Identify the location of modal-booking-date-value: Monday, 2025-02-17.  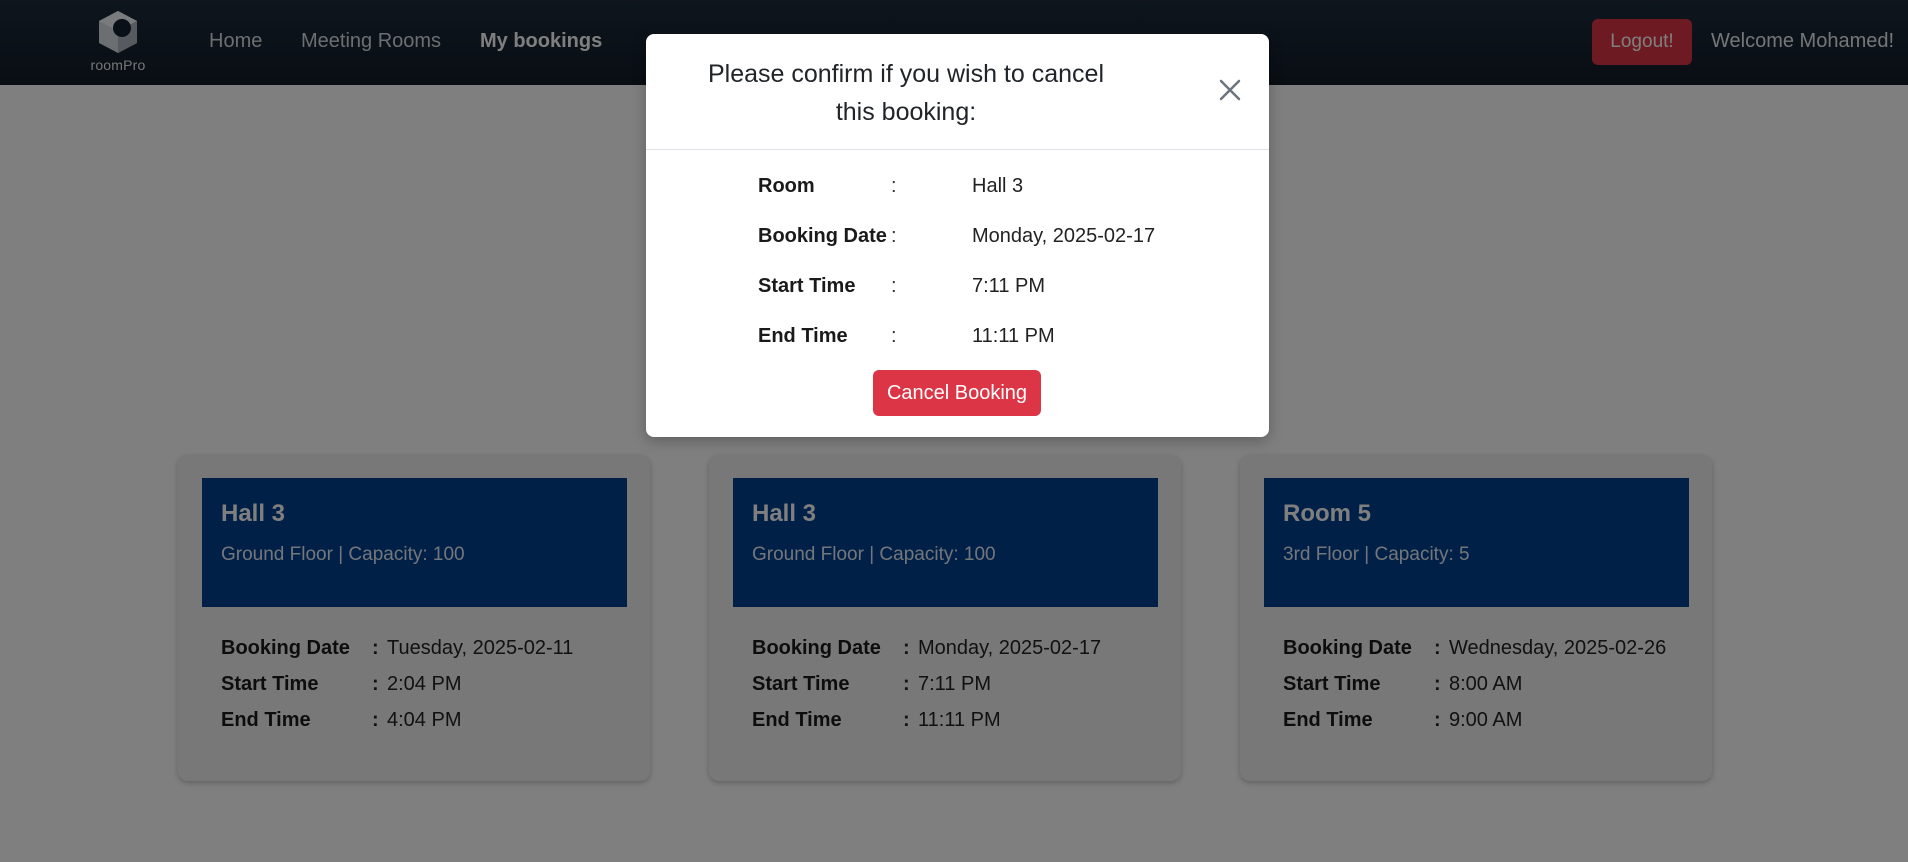
(1064, 236).